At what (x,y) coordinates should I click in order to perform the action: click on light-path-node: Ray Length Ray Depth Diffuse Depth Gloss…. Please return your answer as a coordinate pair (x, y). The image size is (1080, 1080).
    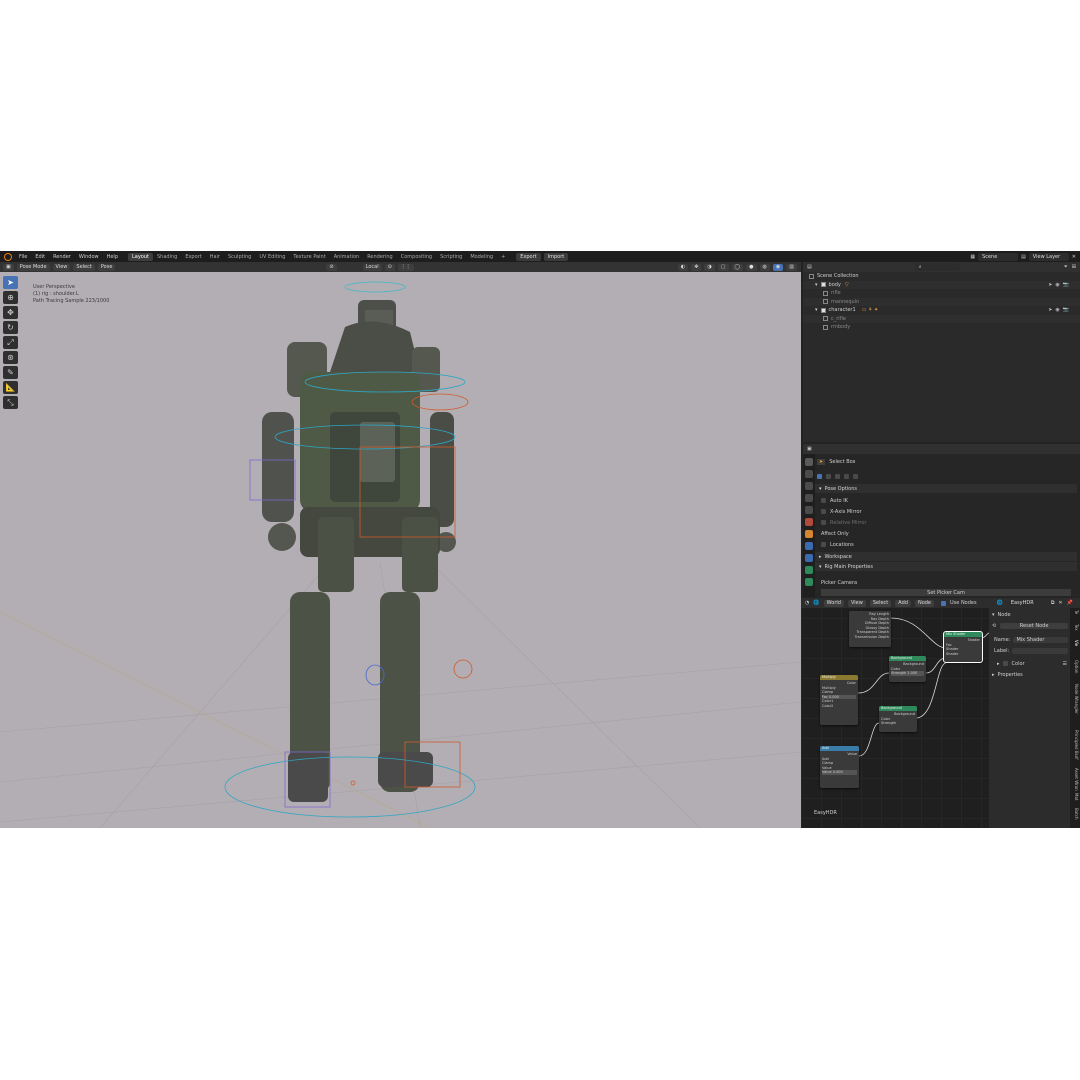
    Looking at the image, I should click on (870, 629).